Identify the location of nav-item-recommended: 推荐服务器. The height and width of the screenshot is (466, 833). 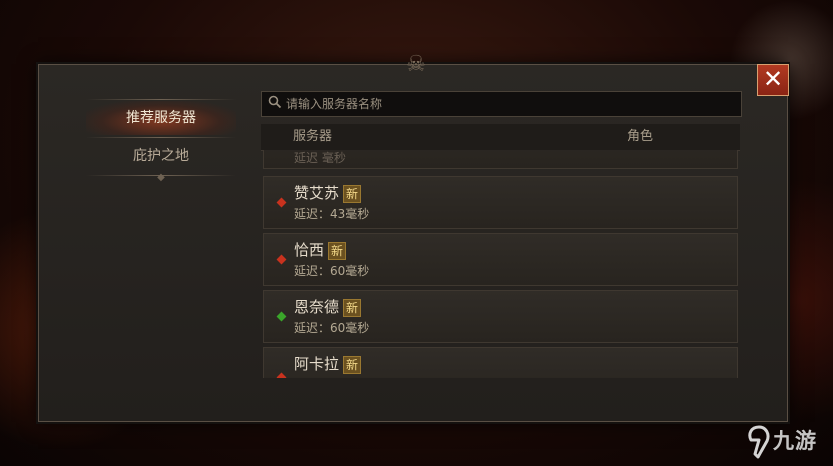
(161, 118).